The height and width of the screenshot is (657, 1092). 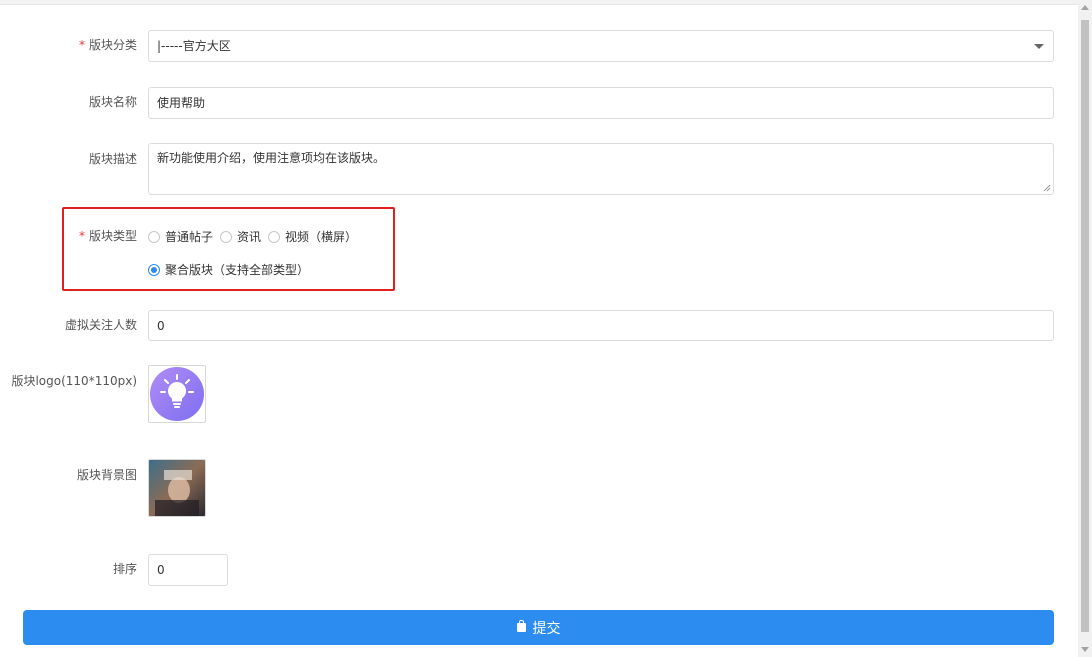 What do you see at coordinates (601, 46) in the screenshot?
I see `category-select: |-----官方大区` at bounding box center [601, 46].